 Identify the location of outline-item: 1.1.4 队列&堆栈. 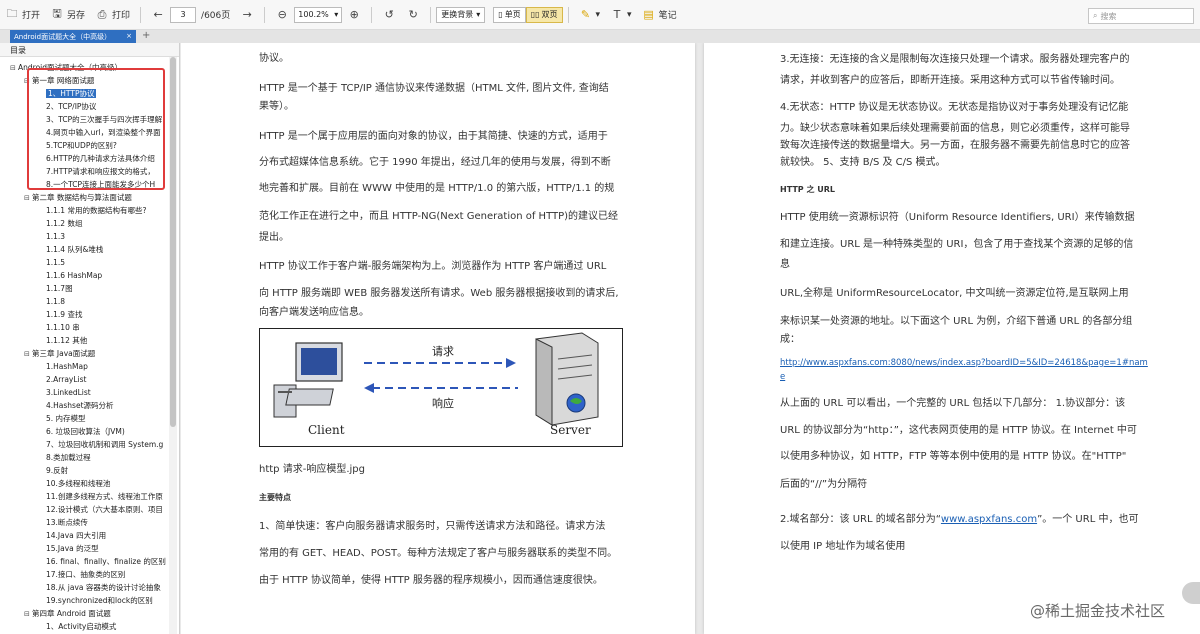
(84, 249).